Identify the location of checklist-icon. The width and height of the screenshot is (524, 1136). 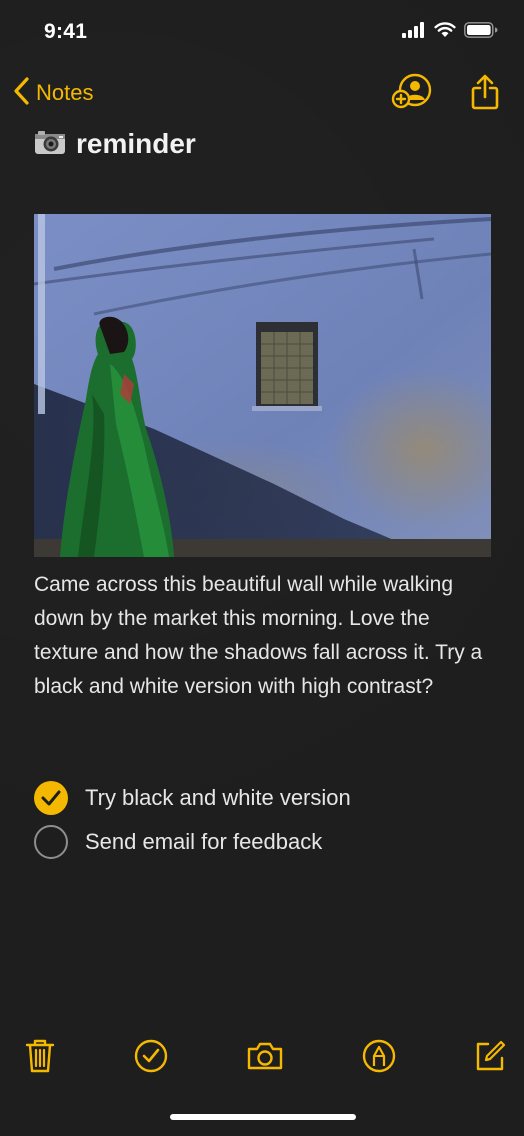
(151, 1058).